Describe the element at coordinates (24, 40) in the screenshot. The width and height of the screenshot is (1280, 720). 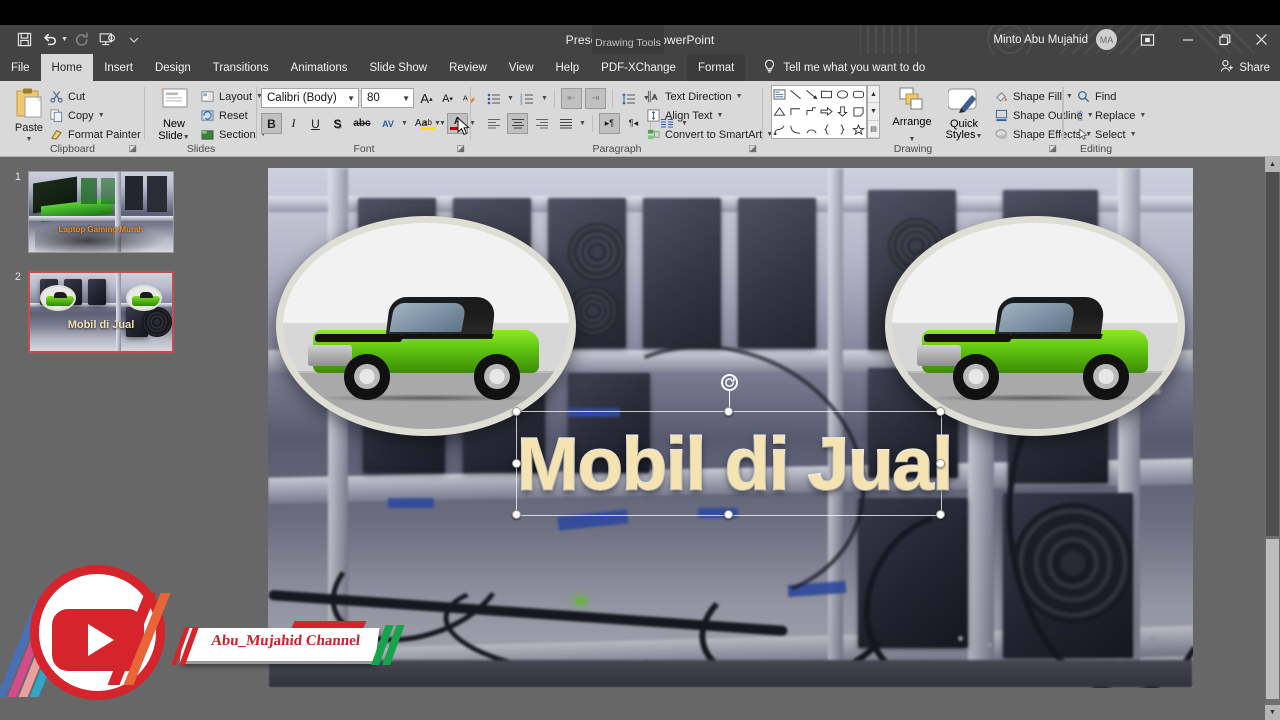
I see `save-icon` at that location.